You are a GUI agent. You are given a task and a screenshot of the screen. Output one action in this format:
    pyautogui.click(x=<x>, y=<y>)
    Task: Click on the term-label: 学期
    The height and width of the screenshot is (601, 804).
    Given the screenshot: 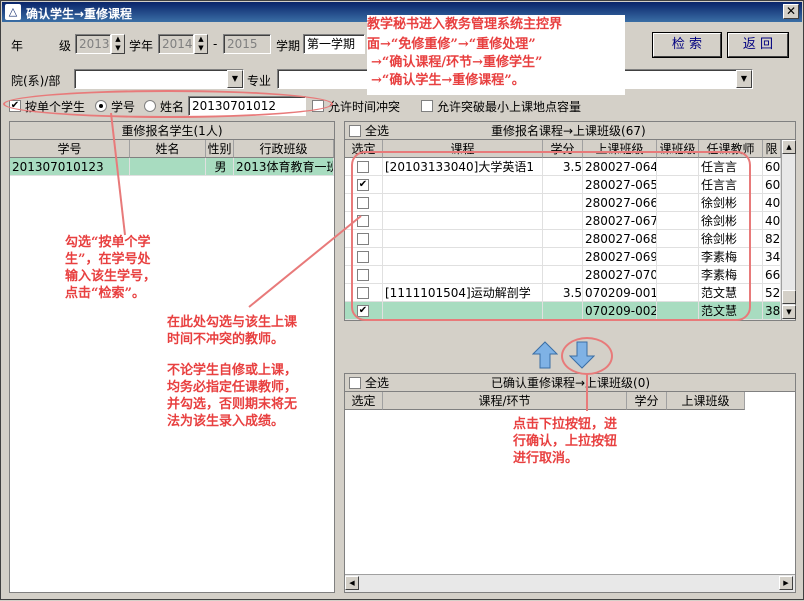 What is the action you would take?
    pyautogui.click(x=288, y=46)
    